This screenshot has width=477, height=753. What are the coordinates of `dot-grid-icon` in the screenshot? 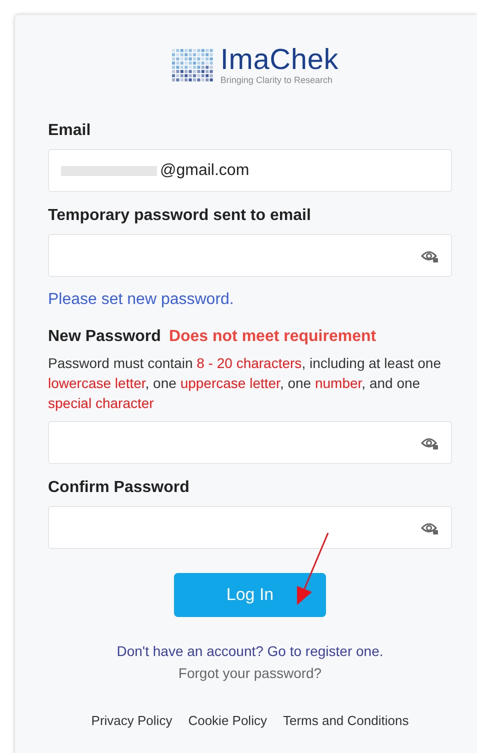 It's located at (192, 65).